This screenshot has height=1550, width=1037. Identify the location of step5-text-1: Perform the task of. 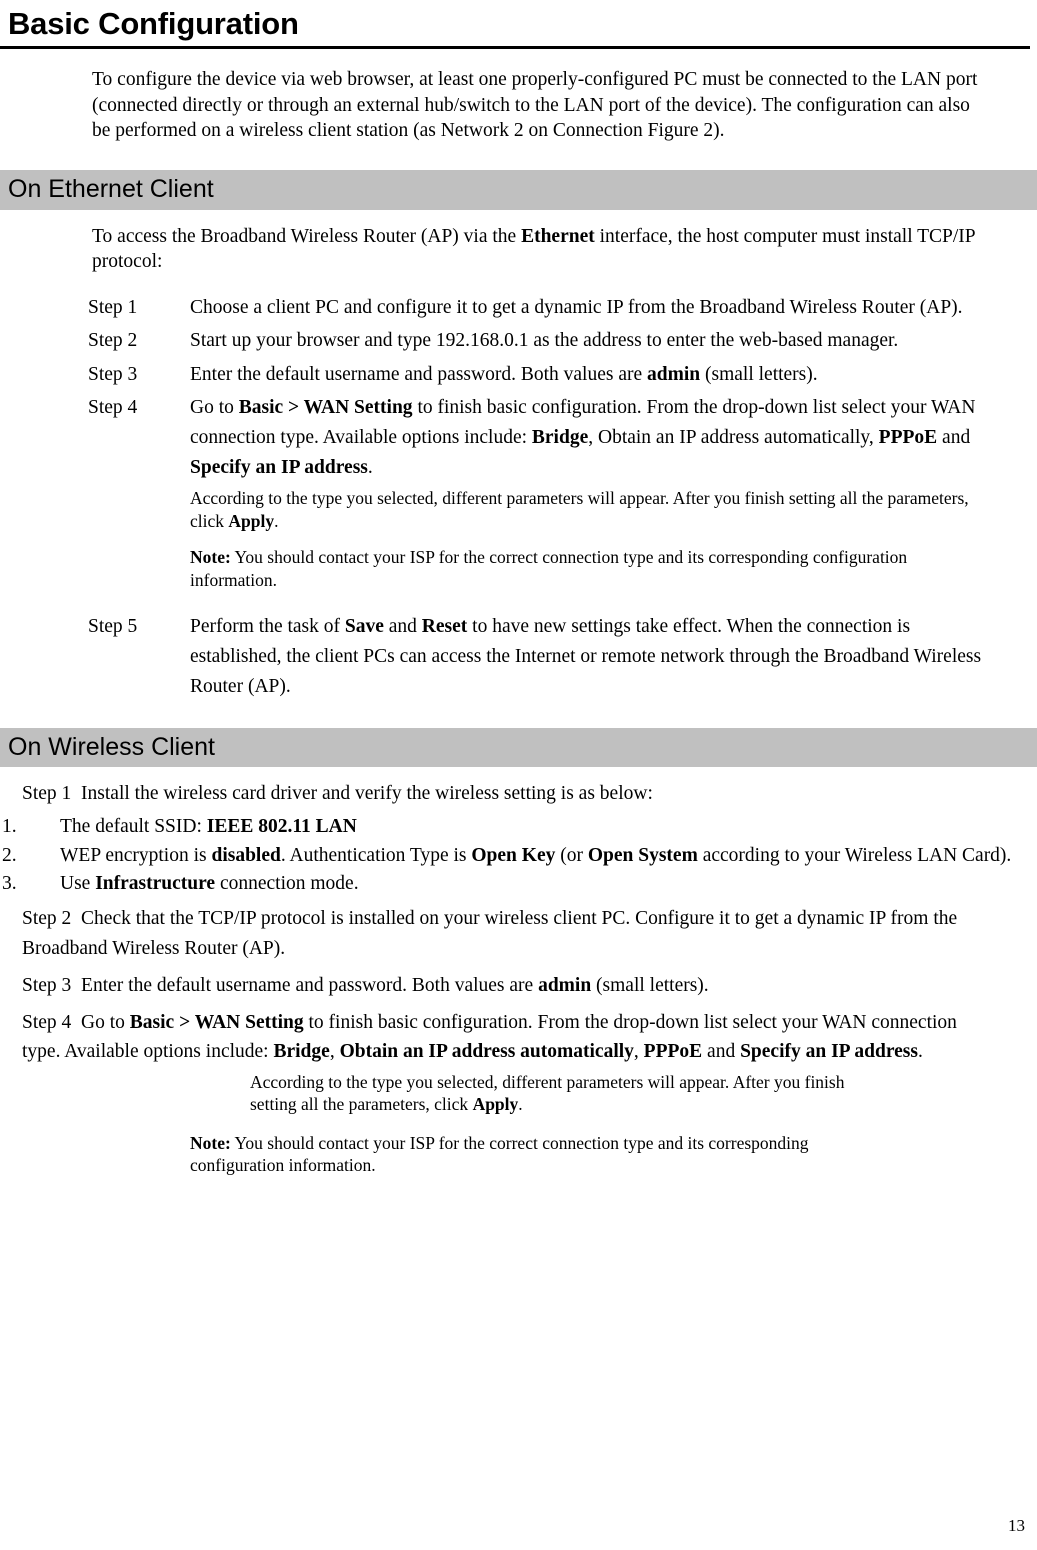
(267, 627).